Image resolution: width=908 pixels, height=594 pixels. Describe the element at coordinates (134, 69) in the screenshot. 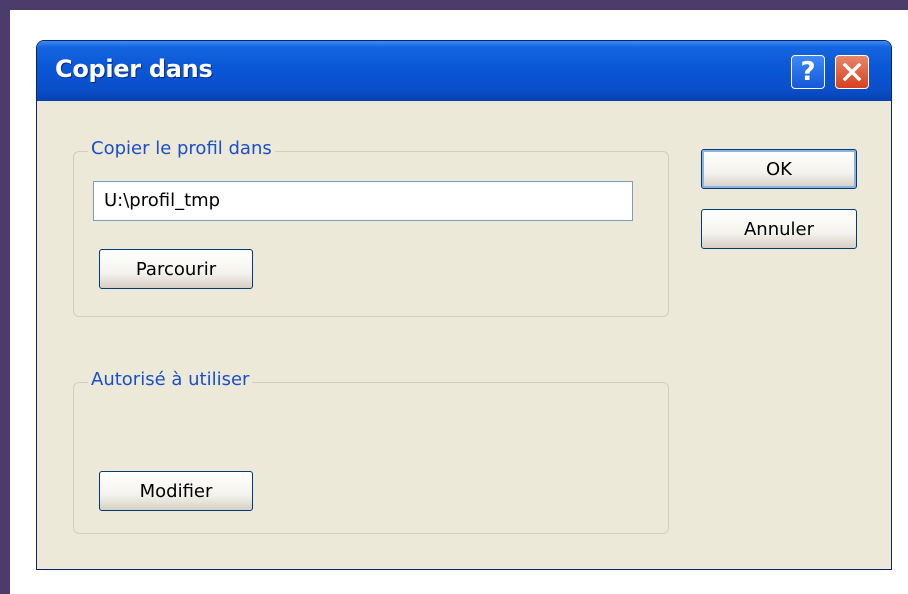

I see `dialog-title: Copier dans` at that location.